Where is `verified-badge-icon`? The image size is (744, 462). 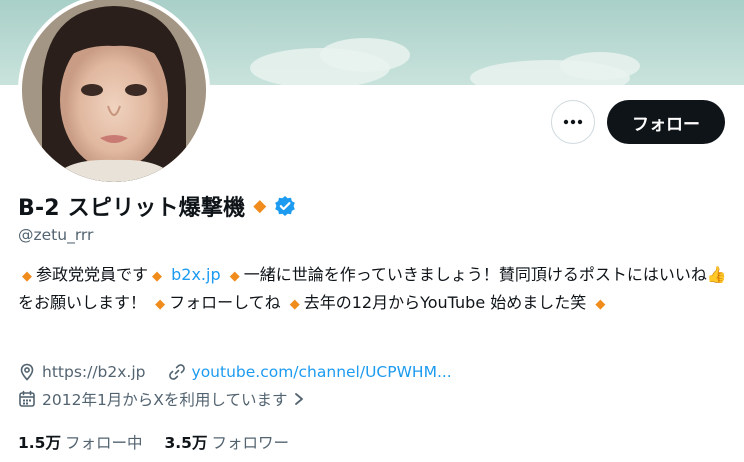 verified-badge-icon is located at coordinates (285, 206).